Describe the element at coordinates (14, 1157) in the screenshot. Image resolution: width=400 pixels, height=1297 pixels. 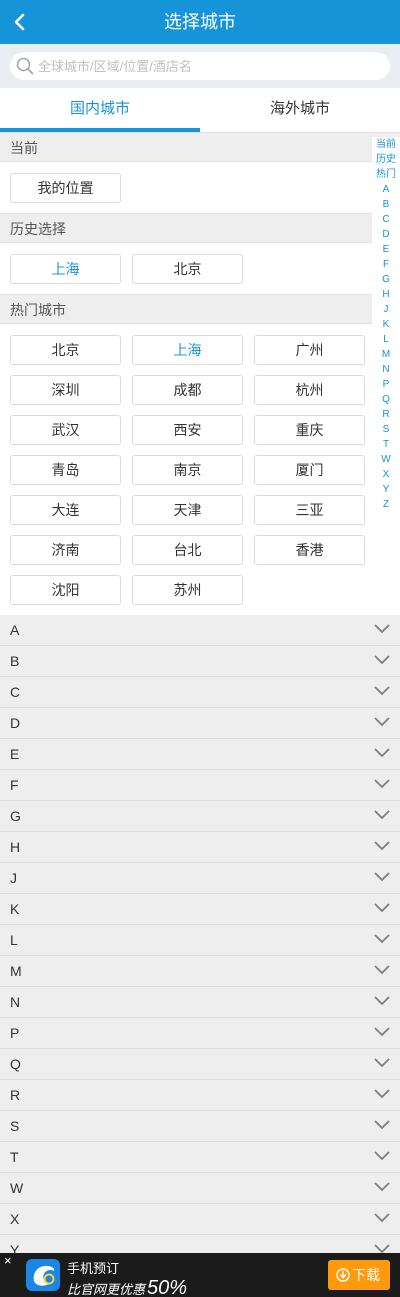
I see `letter-group-label: T` at that location.